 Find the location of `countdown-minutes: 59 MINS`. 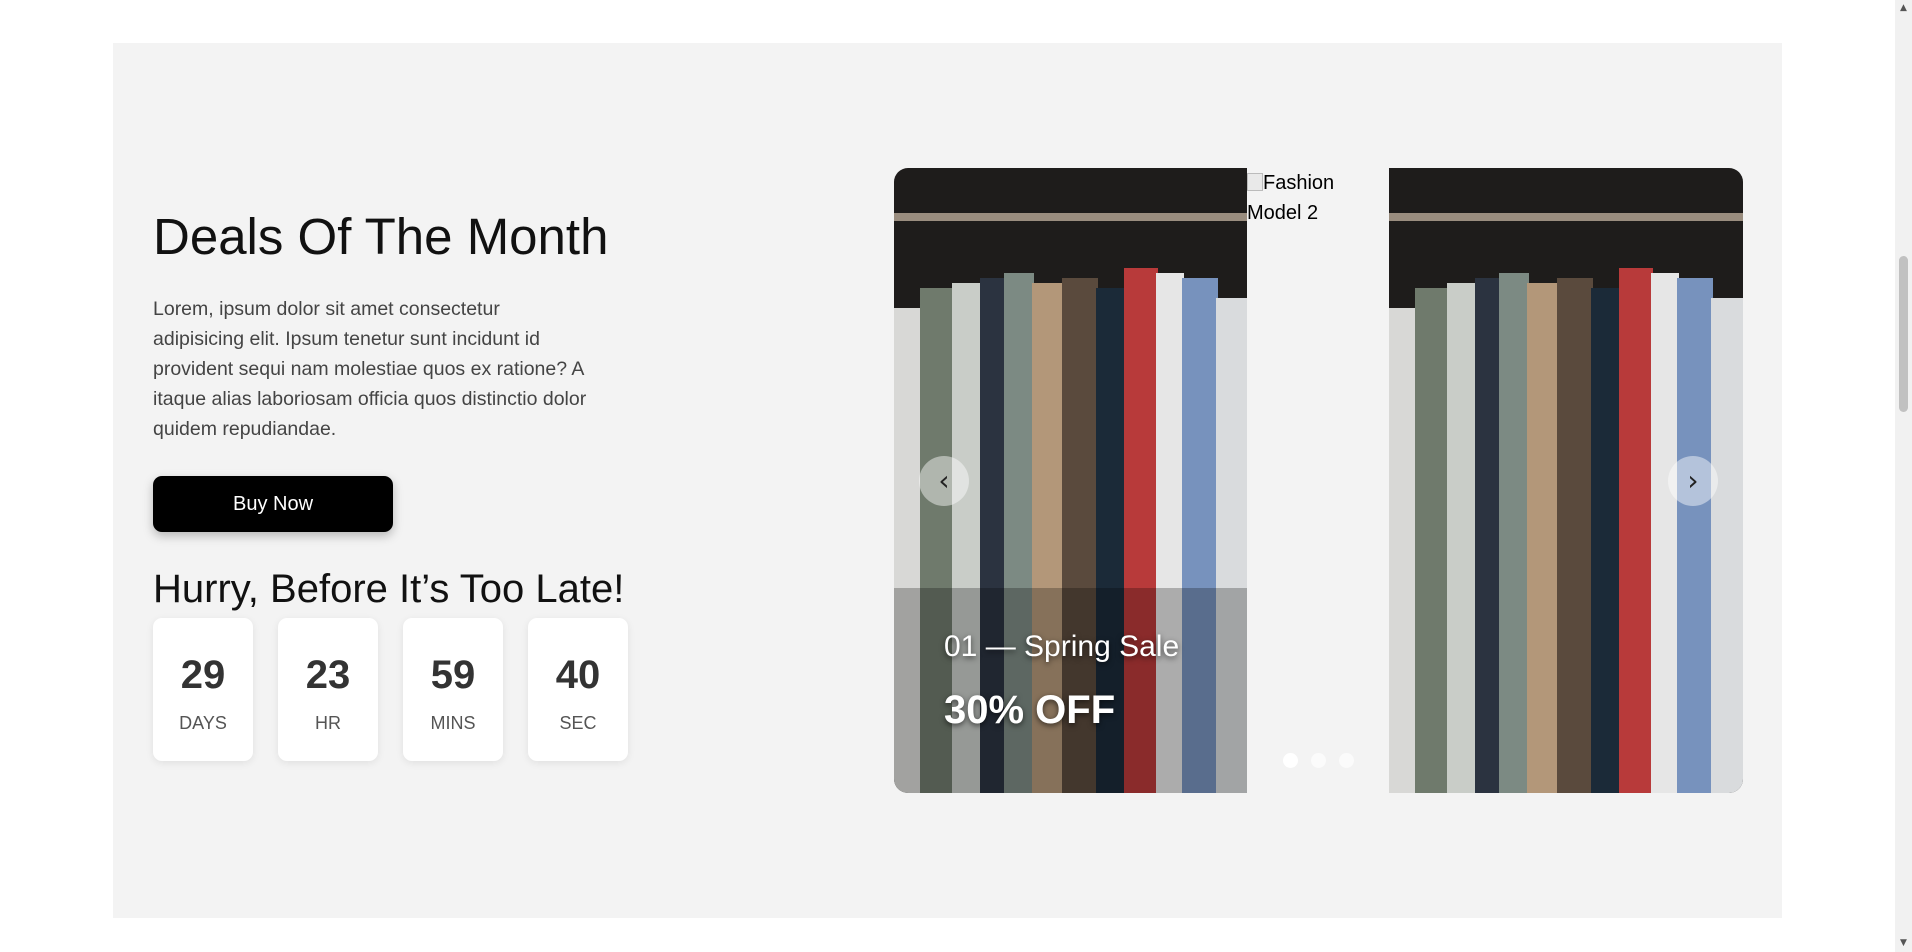

countdown-minutes: 59 MINS is located at coordinates (453, 689).